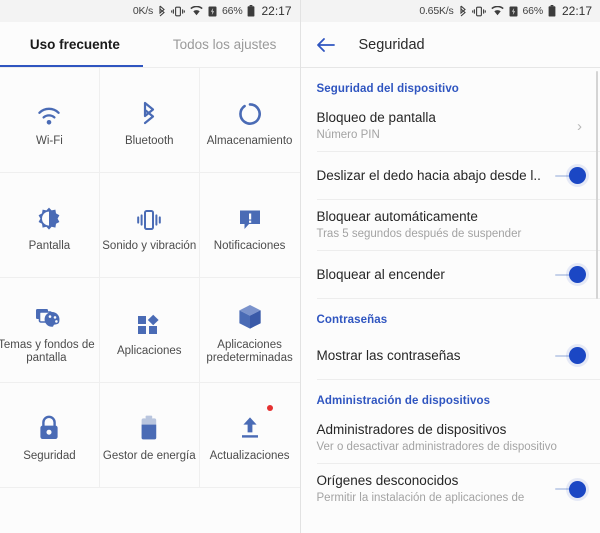 The height and width of the screenshot is (533, 600). What do you see at coordinates (49, 214) in the screenshot?
I see `brightness-icon` at bounding box center [49, 214].